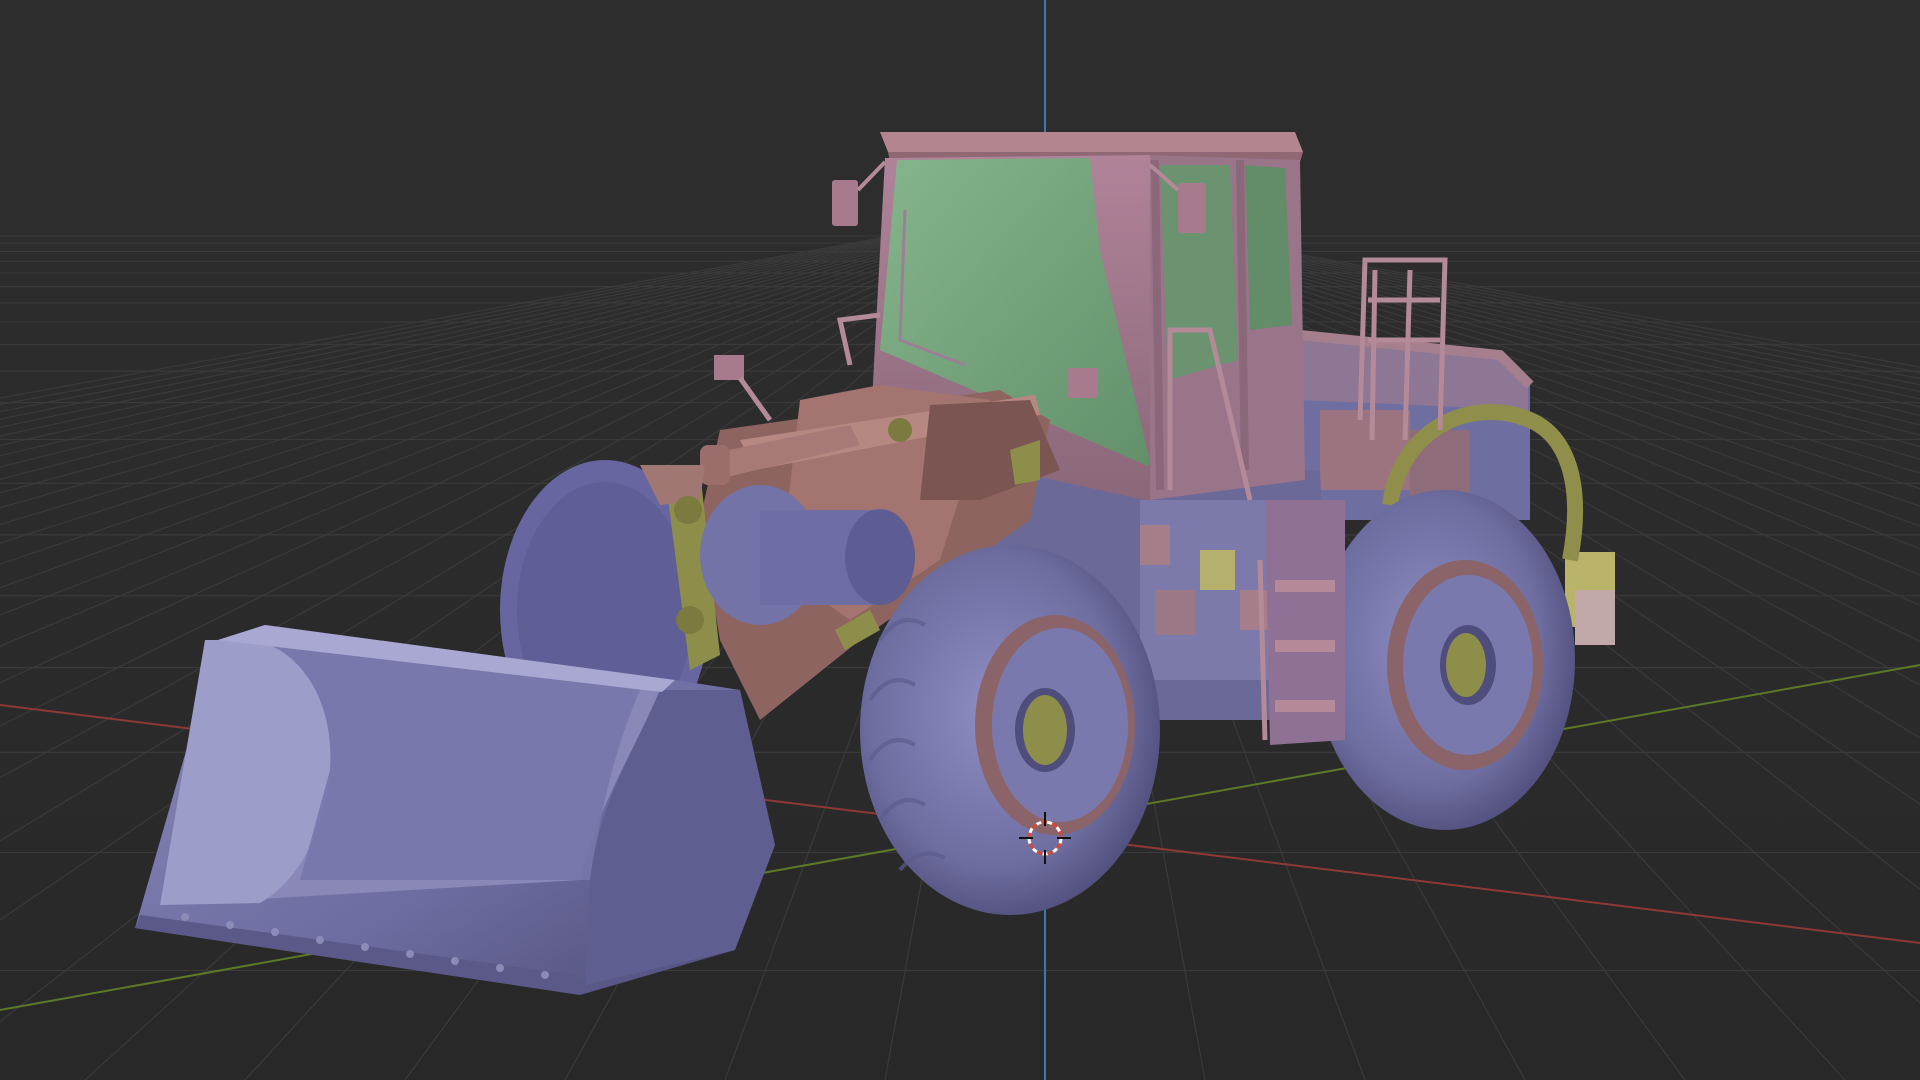 This screenshot has height=1080, width=1920. Describe the element at coordinates (1083, 383) in the screenshot. I see `front-light-right` at that location.